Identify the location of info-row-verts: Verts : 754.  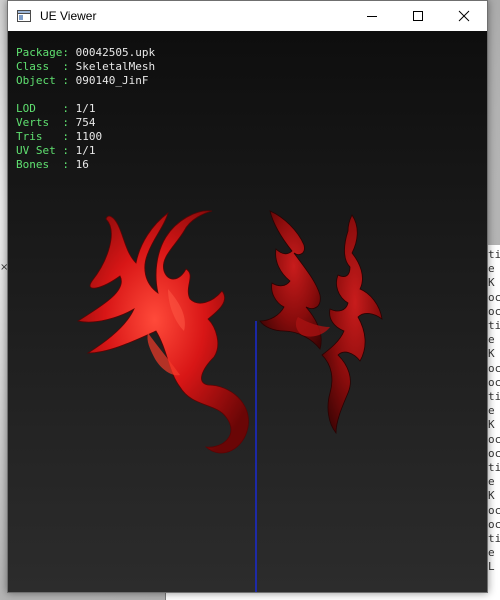
(56, 122).